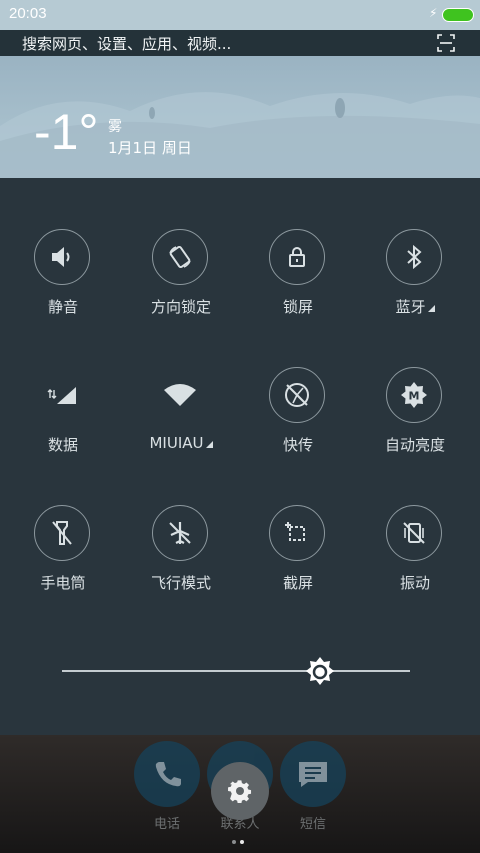 This screenshot has width=480, height=853. Describe the element at coordinates (297, 307) in the screenshot. I see `tile-label: 锁屏` at that location.